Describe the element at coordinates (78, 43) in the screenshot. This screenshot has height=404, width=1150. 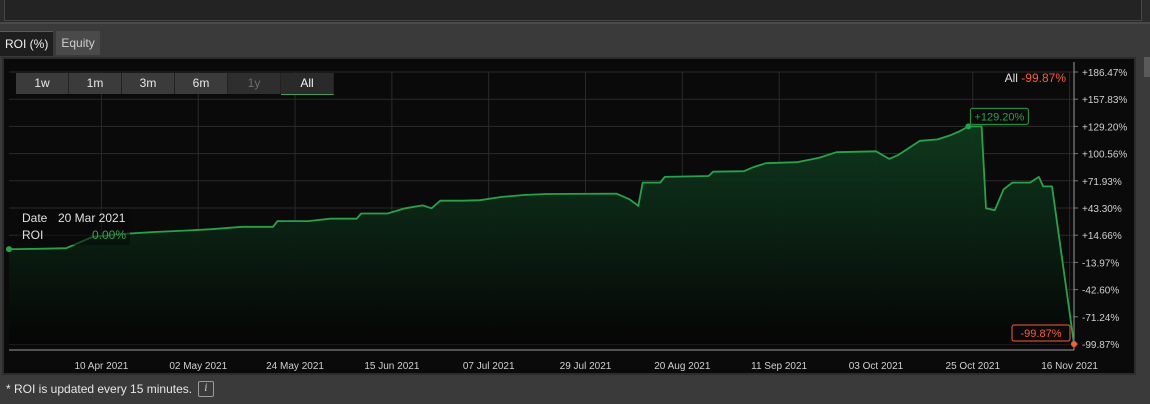
I see `tab-equity: Equity` at that location.